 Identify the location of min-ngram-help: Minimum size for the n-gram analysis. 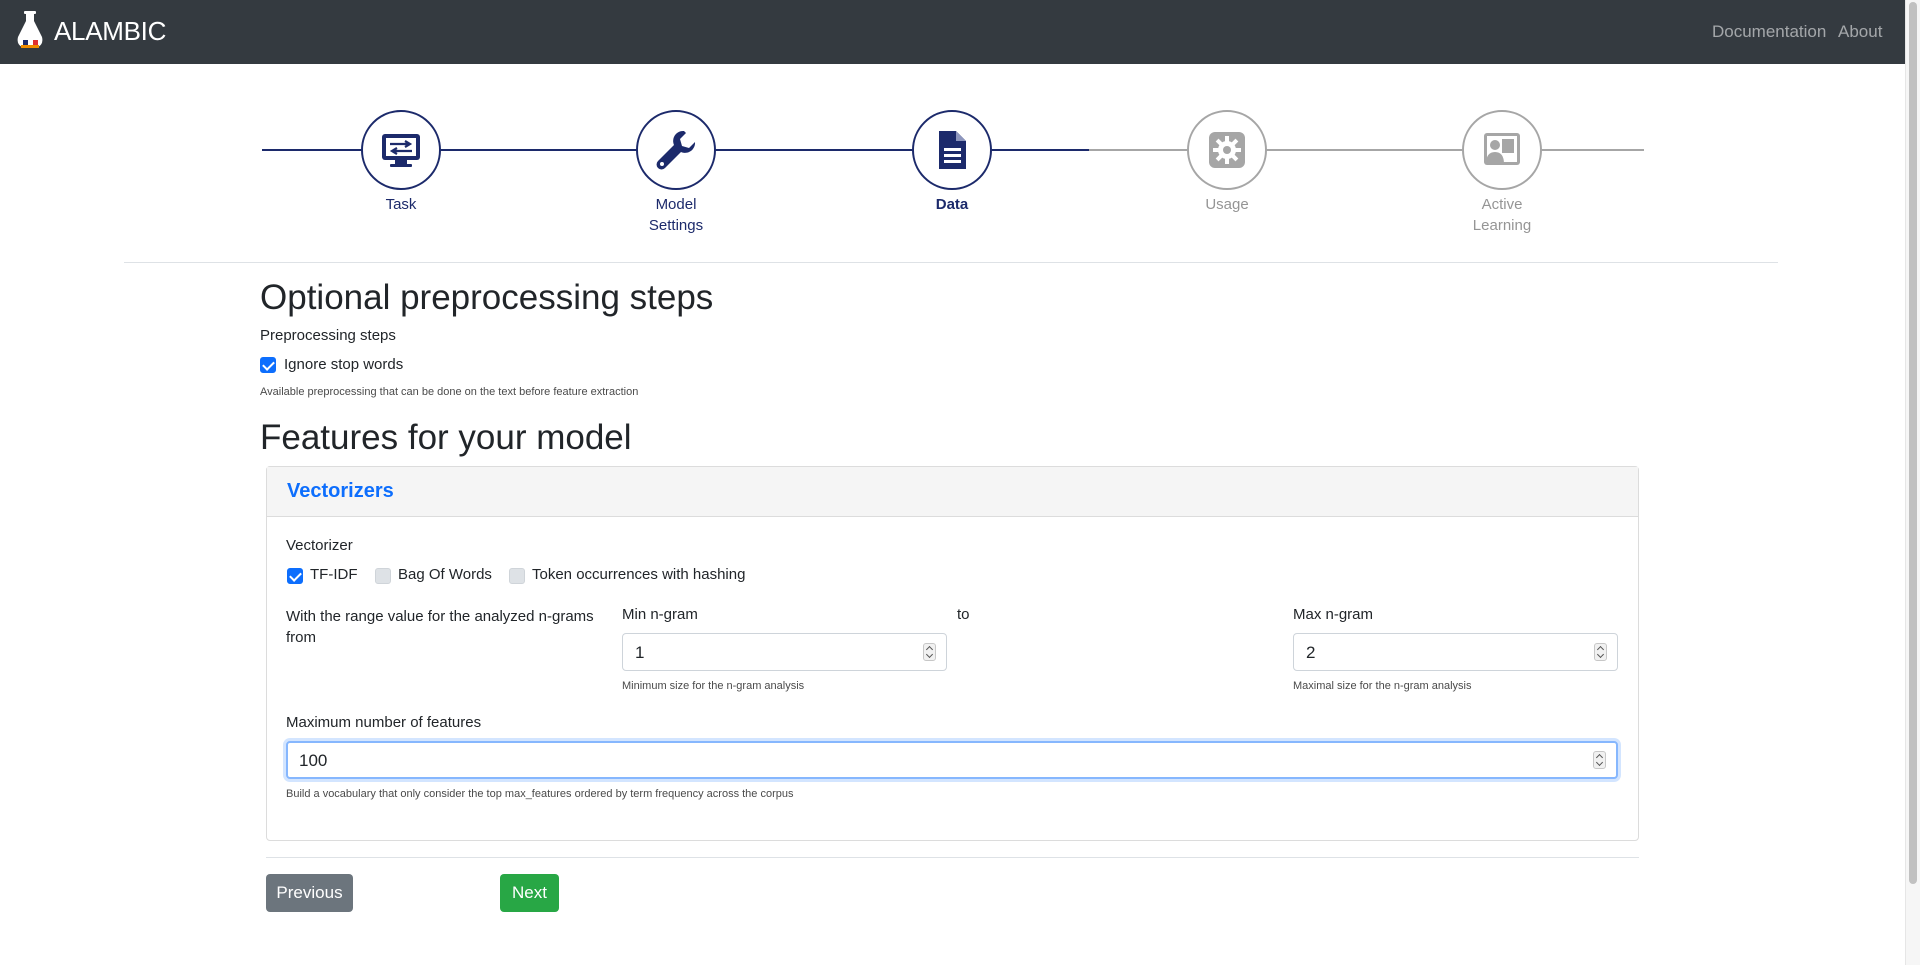
(713, 686).